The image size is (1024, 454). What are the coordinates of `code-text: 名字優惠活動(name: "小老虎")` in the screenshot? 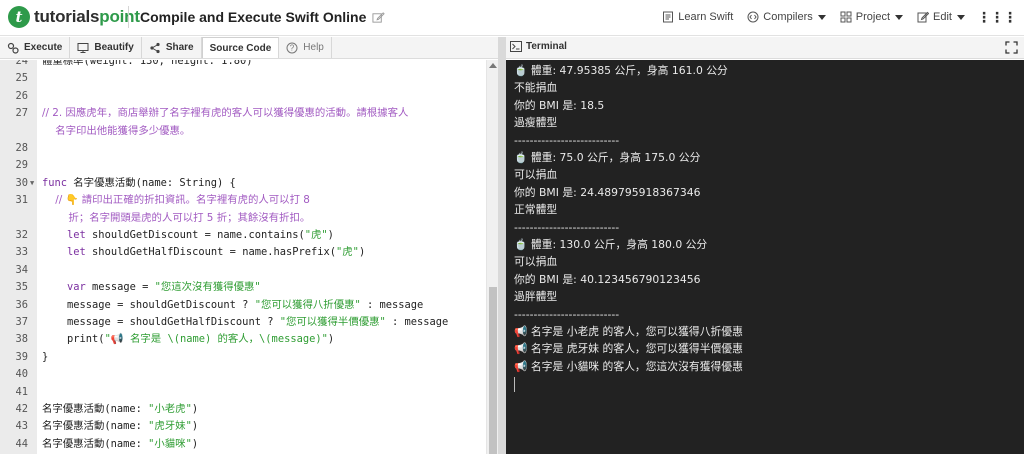 It's located at (120, 409).